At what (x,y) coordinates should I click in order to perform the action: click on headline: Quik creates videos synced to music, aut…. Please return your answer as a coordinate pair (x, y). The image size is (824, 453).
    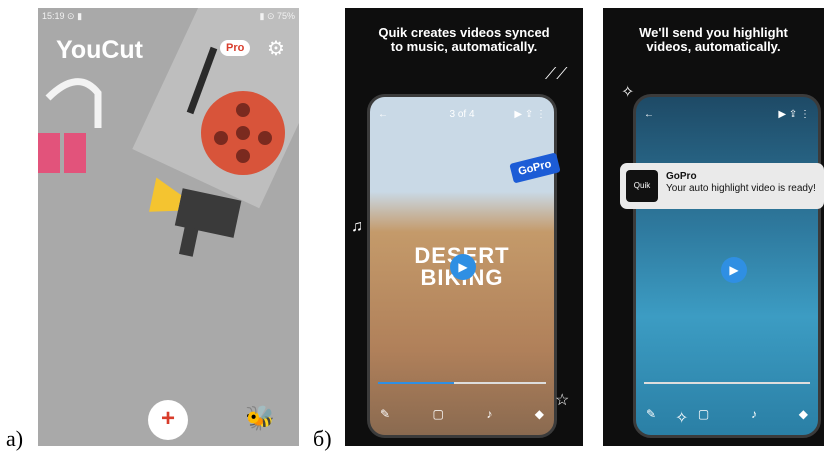
    Looking at the image, I should click on (464, 39).